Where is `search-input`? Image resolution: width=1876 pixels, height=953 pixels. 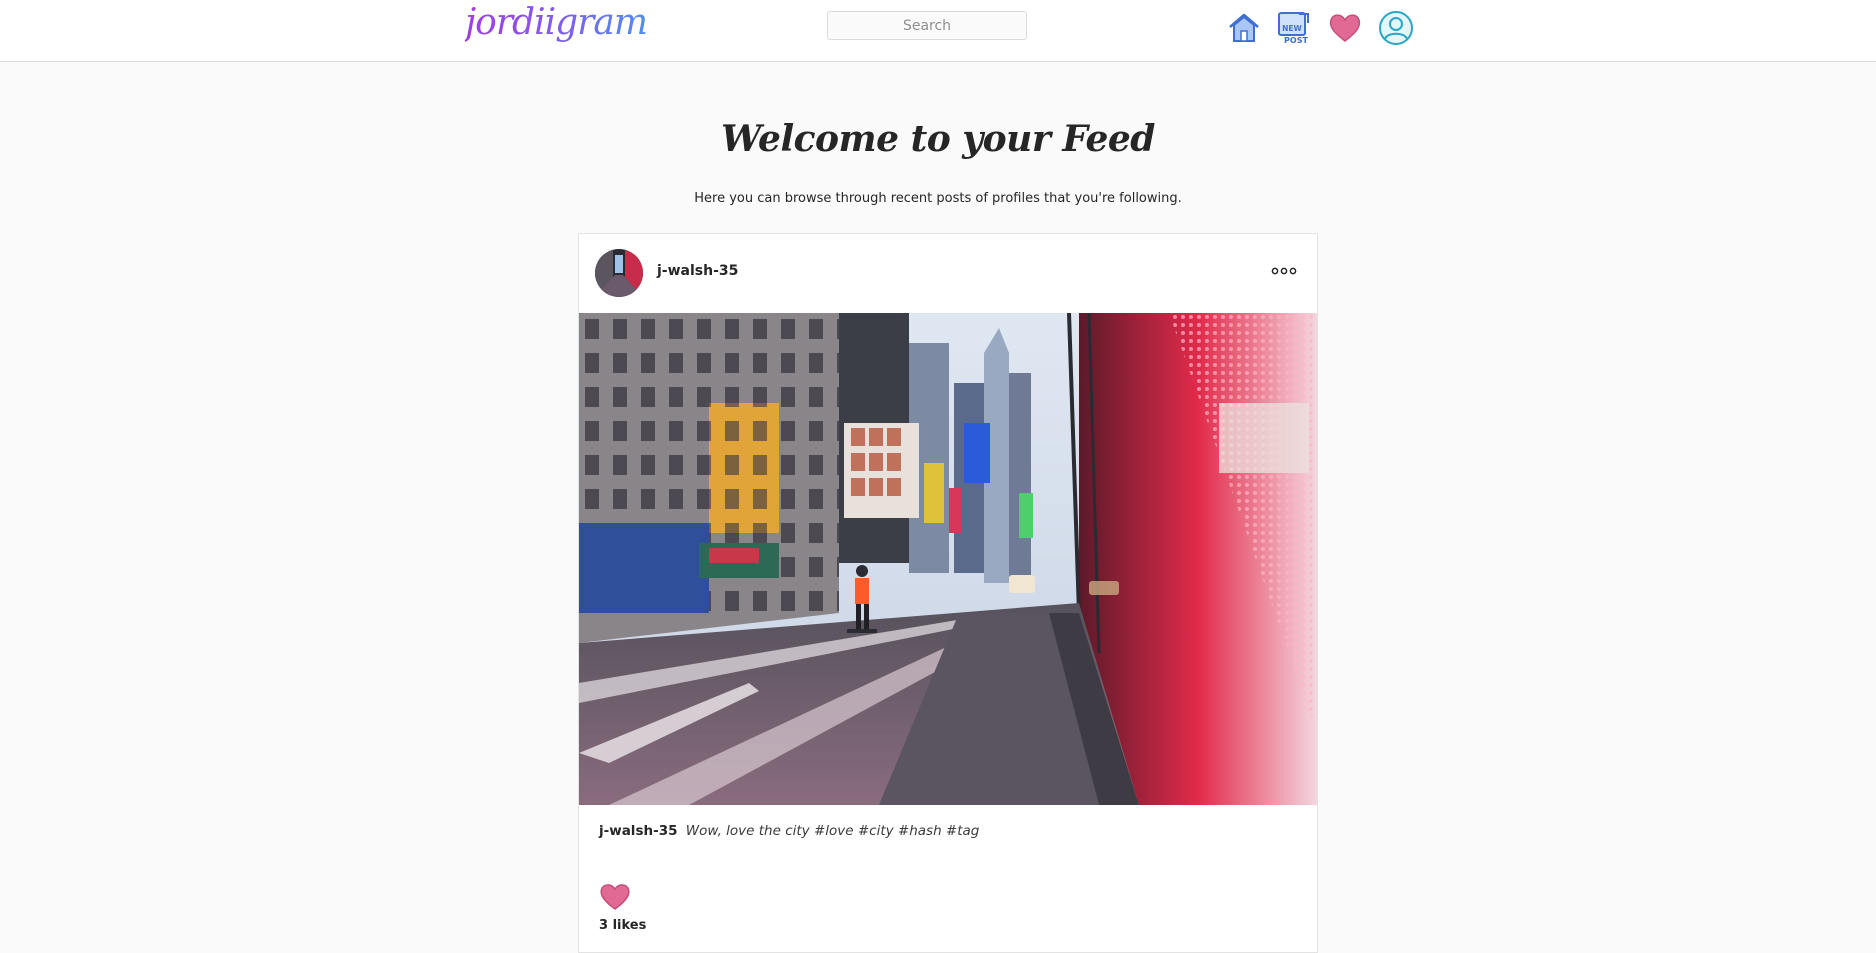 search-input is located at coordinates (927, 25).